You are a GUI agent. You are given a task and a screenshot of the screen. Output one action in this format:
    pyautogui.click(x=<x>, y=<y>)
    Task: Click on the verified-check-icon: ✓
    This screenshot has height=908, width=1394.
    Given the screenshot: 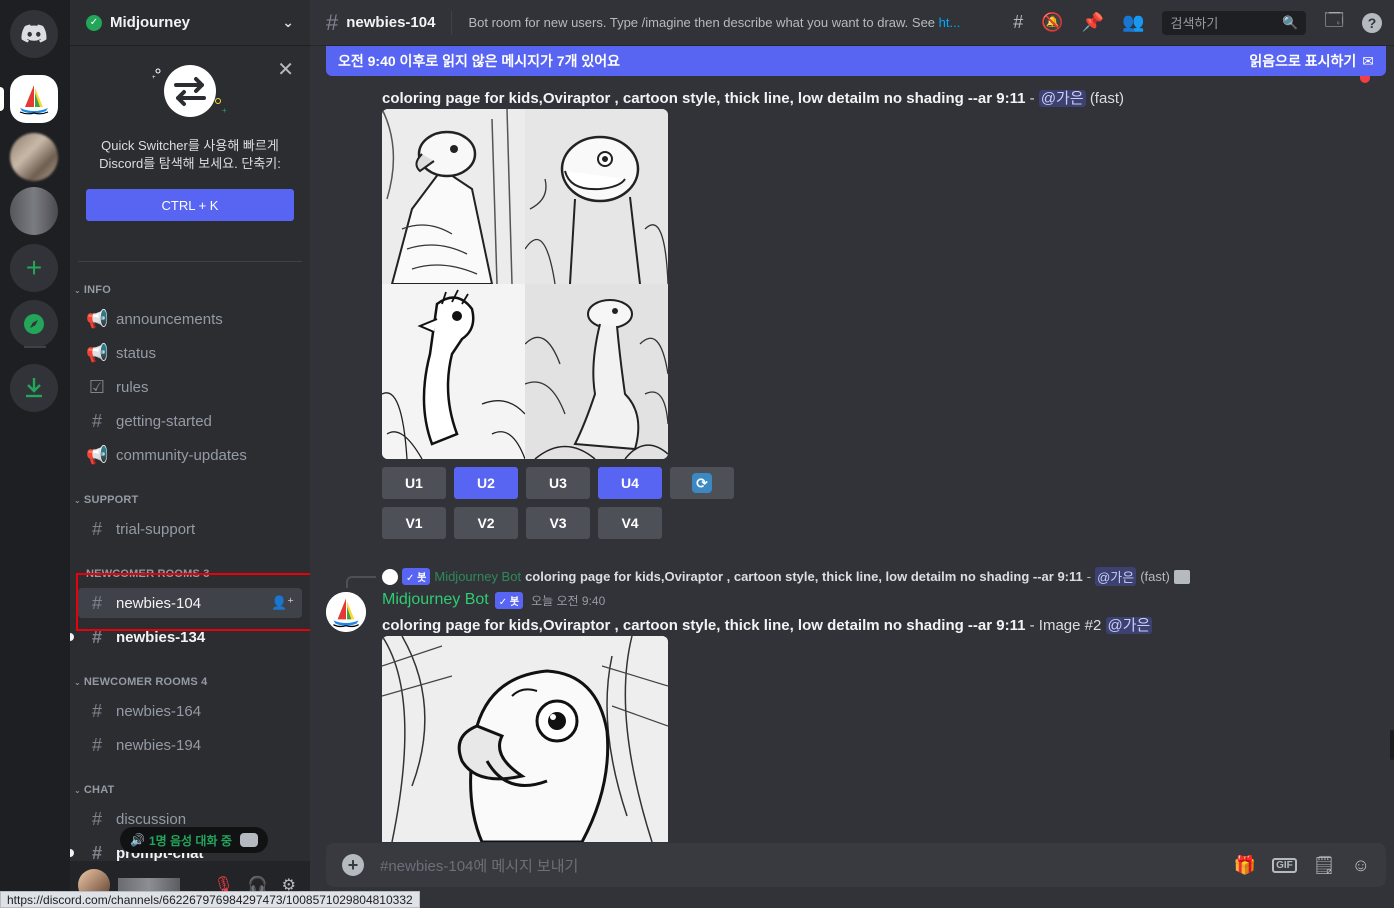 What is the action you would take?
    pyautogui.click(x=94, y=22)
    